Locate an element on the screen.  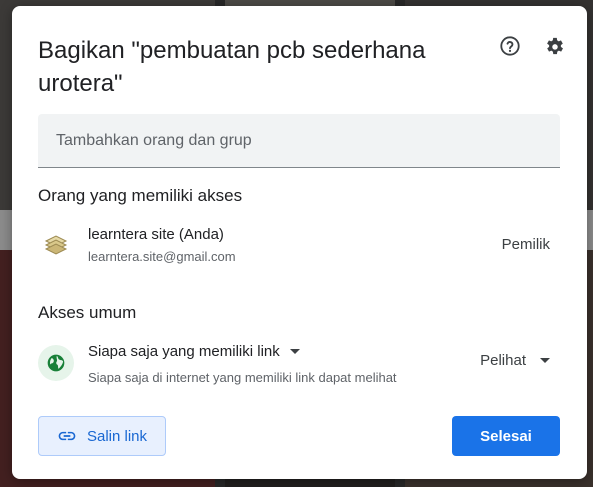
done-button: Selesai is located at coordinates (506, 436).